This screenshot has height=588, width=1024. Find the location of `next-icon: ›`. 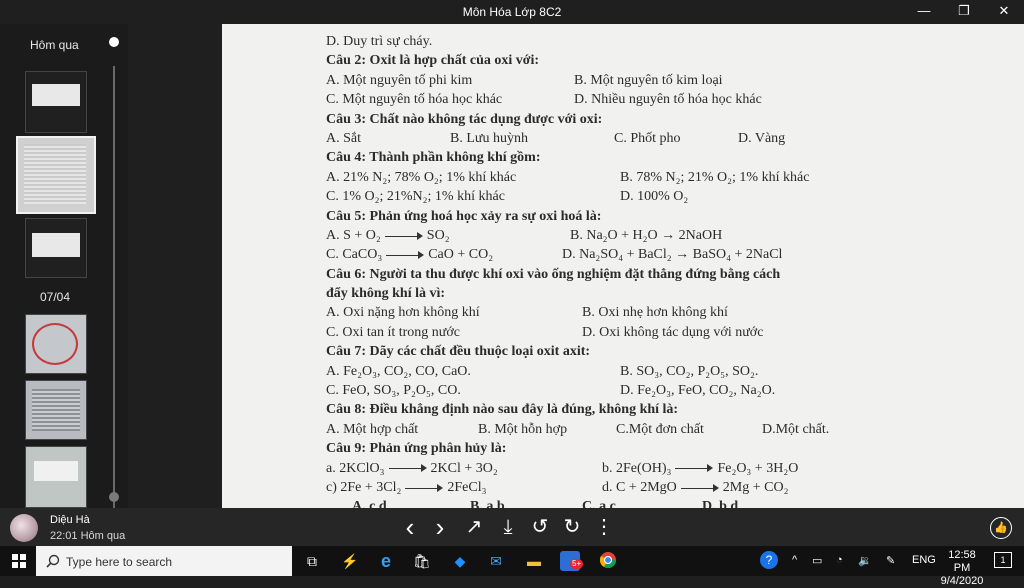

next-icon: › is located at coordinates (440, 527).